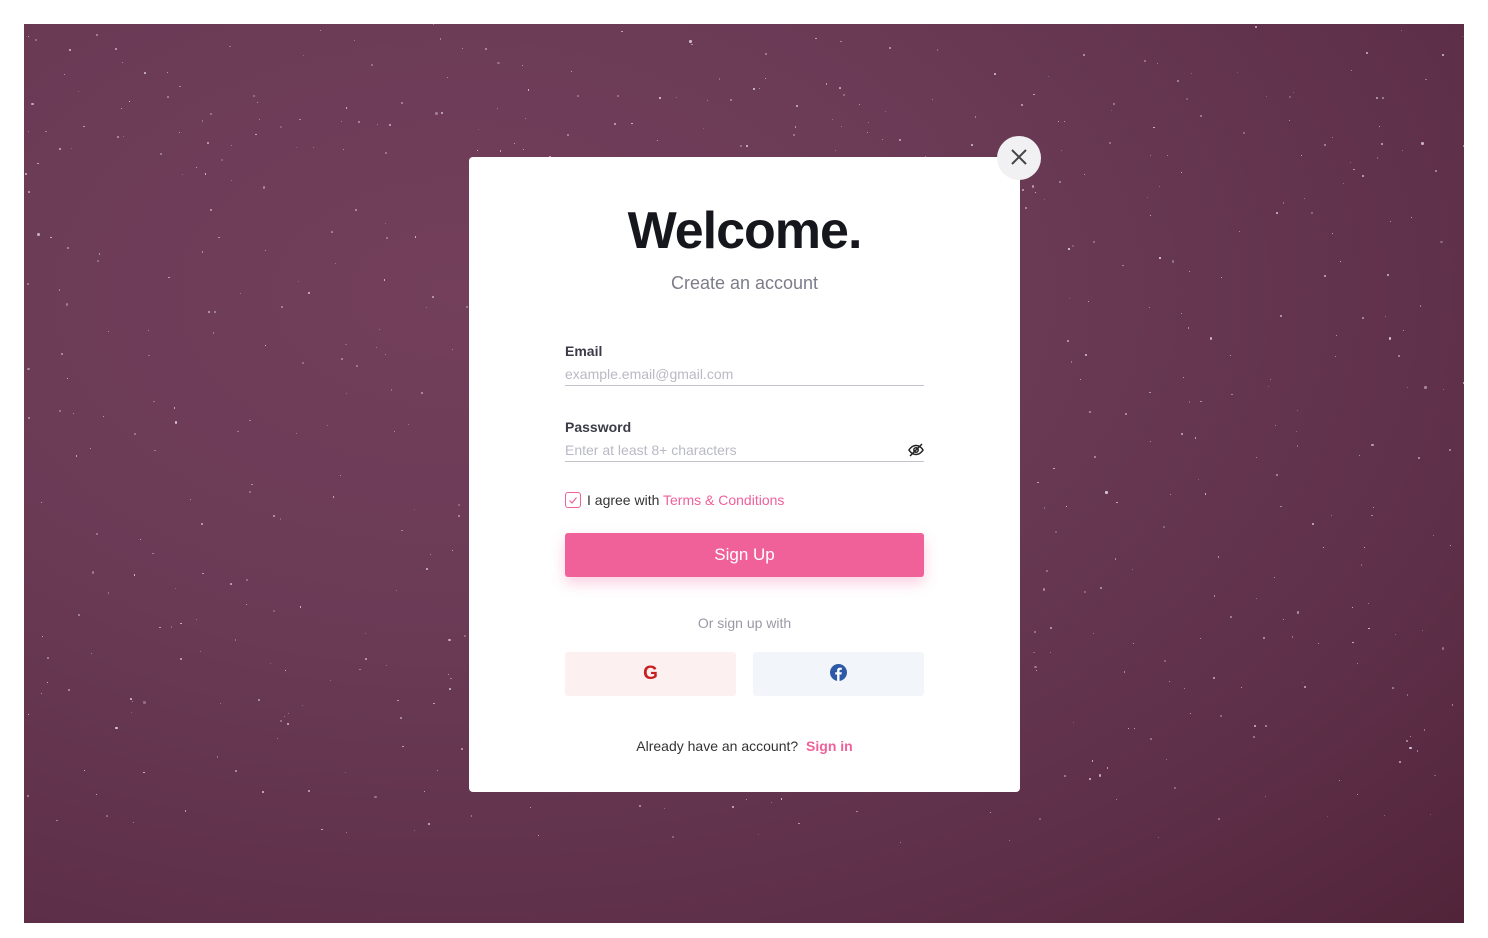 This screenshot has height=938, width=1488. What do you see at coordinates (1019, 158) in the screenshot?
I see `close-button` at bounding box center [1019, 158].